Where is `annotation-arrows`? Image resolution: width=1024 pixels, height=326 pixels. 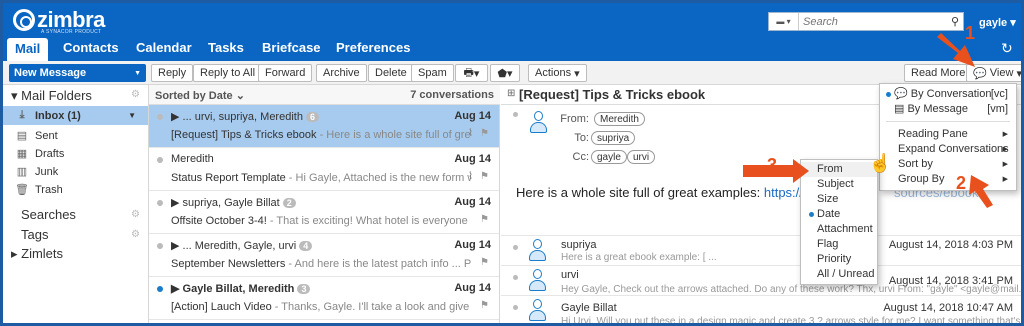
annotation-arrows is located at coordinates (868, 120).